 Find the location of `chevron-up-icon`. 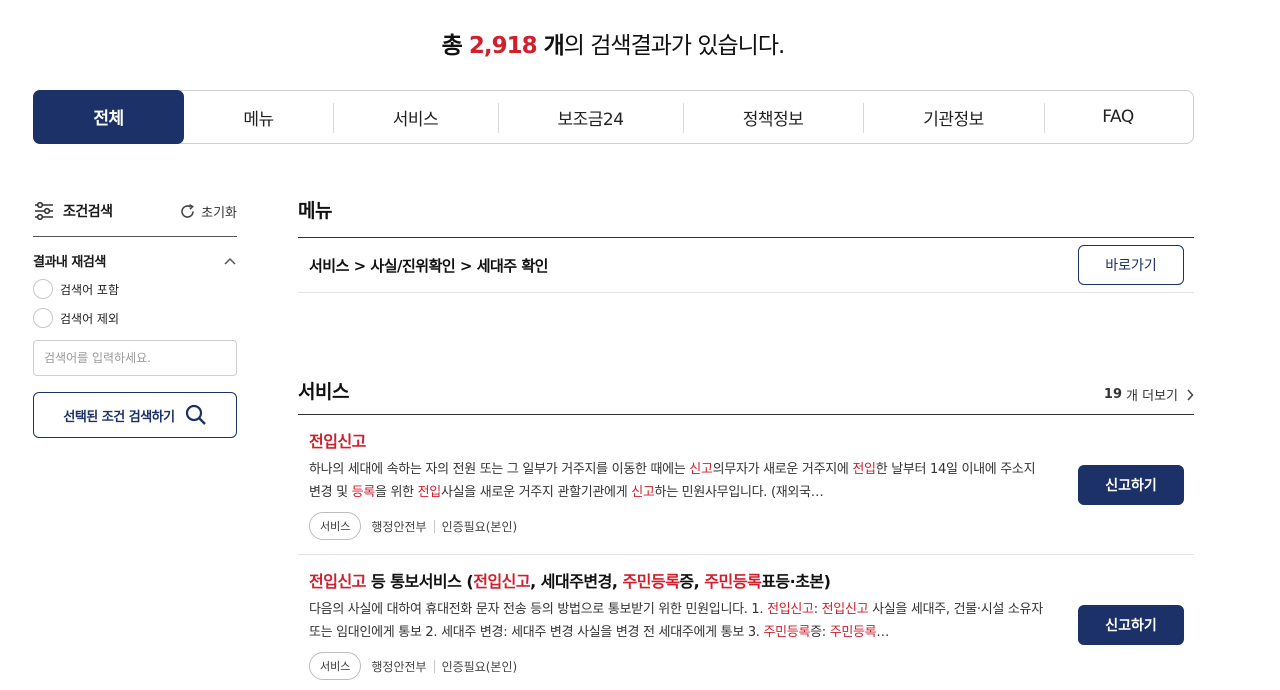

chevron-up-icon is located at coordinates (230, 261).